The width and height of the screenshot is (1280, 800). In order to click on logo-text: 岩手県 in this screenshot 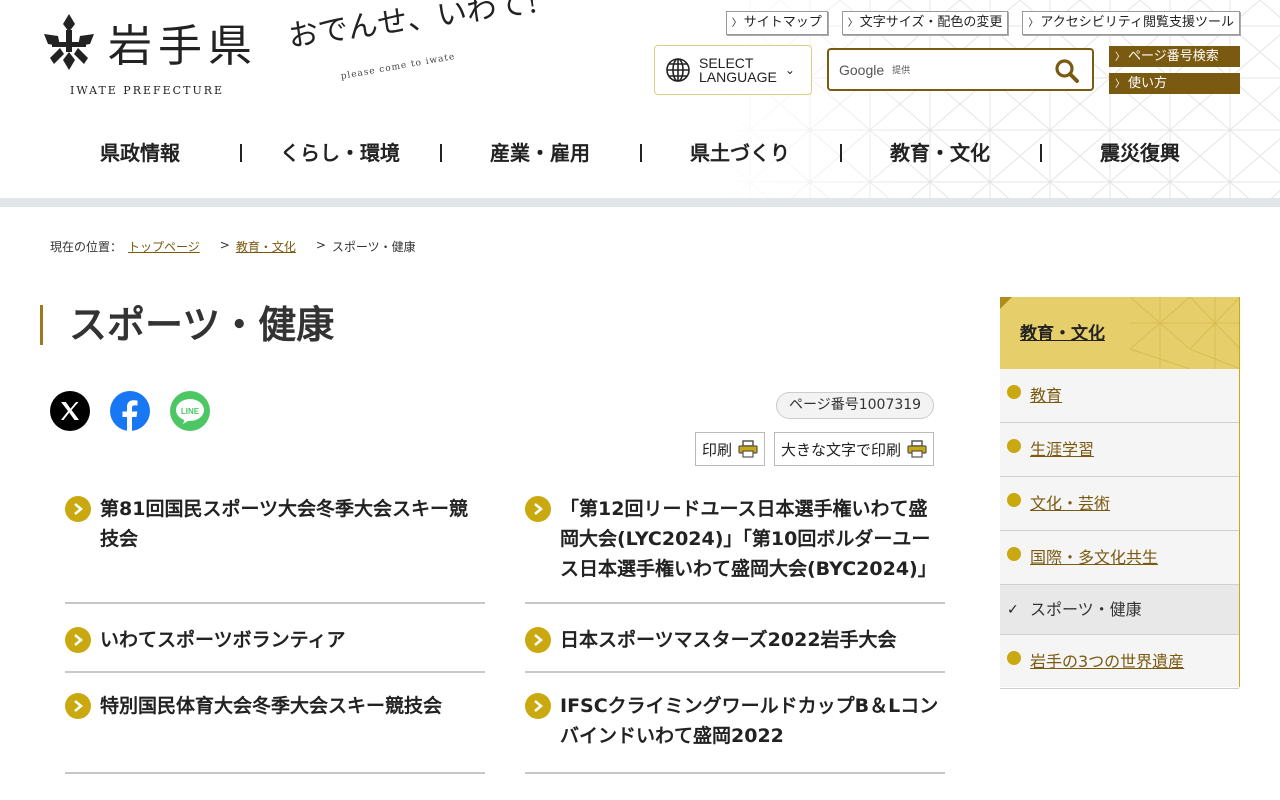, I will do `click(183, 42)`.